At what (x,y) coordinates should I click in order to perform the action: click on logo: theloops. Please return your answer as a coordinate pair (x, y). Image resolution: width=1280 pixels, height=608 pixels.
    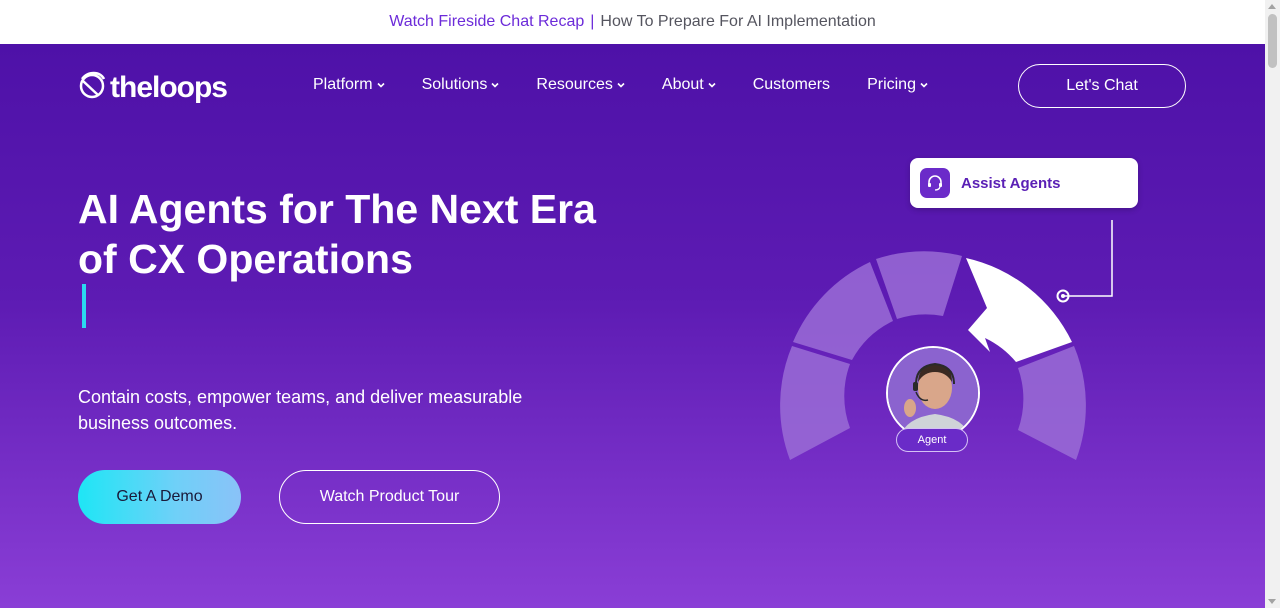
    Looking at the image, I should click on (153, 86).